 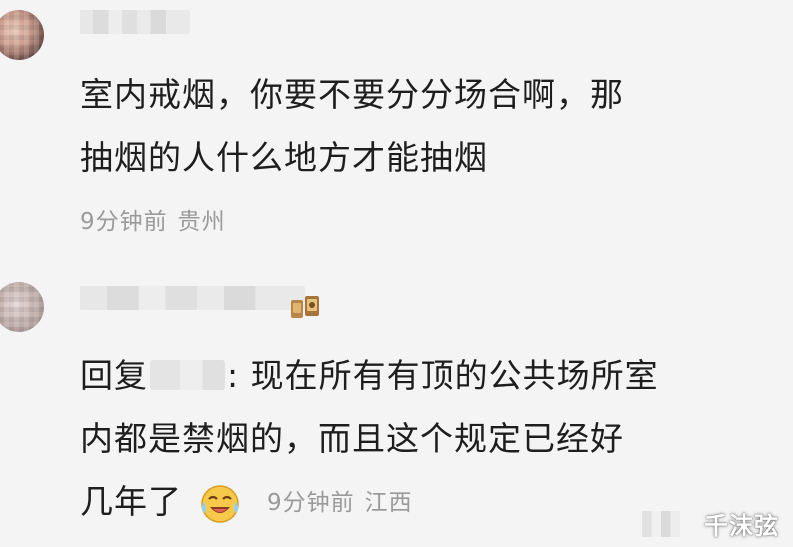 What do you see at coordinates (305, 307) in the screenshot?
I see `medal-badge-icon` at bounding box center [305, 307].